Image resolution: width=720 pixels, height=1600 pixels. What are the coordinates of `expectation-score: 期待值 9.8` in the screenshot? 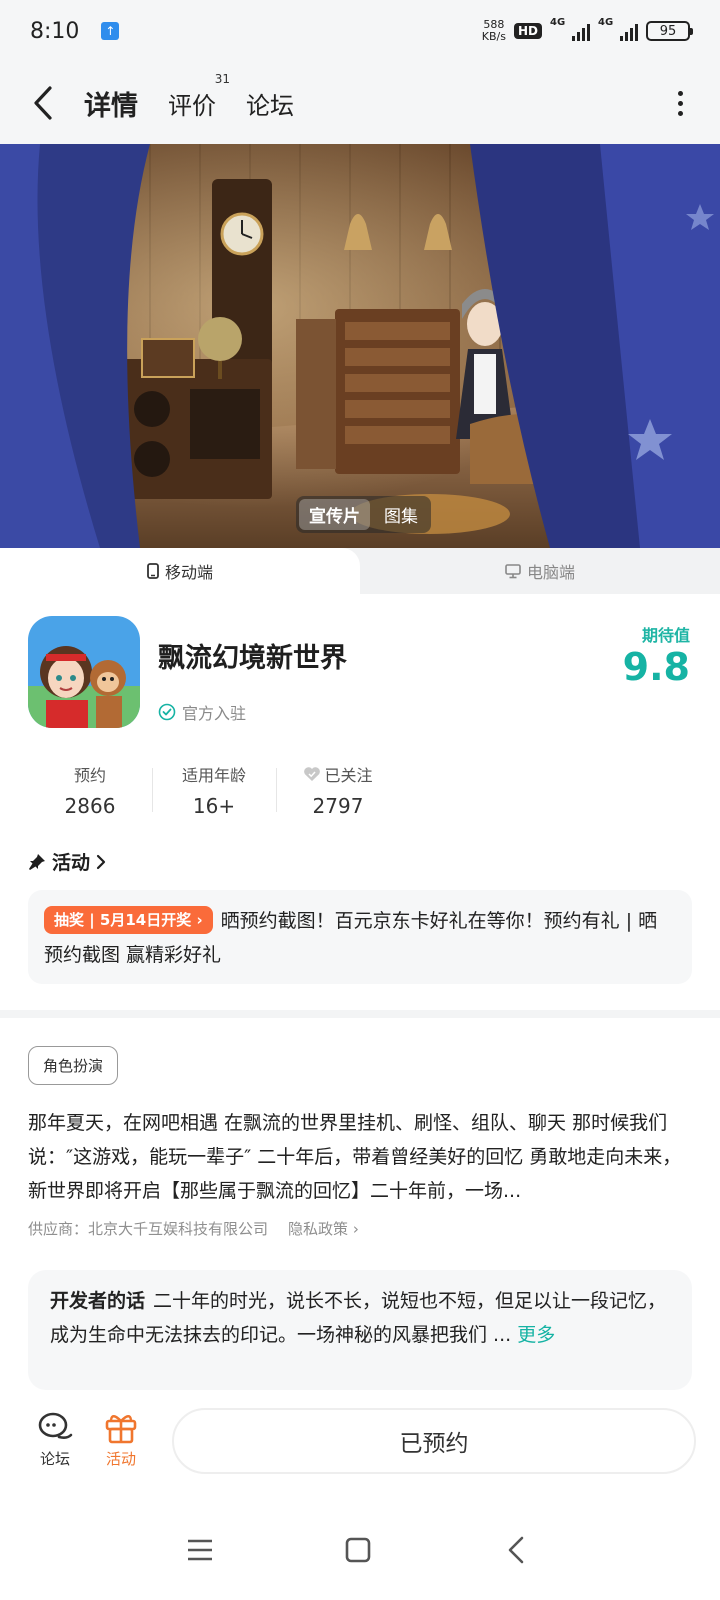 It's located at (656, 655).